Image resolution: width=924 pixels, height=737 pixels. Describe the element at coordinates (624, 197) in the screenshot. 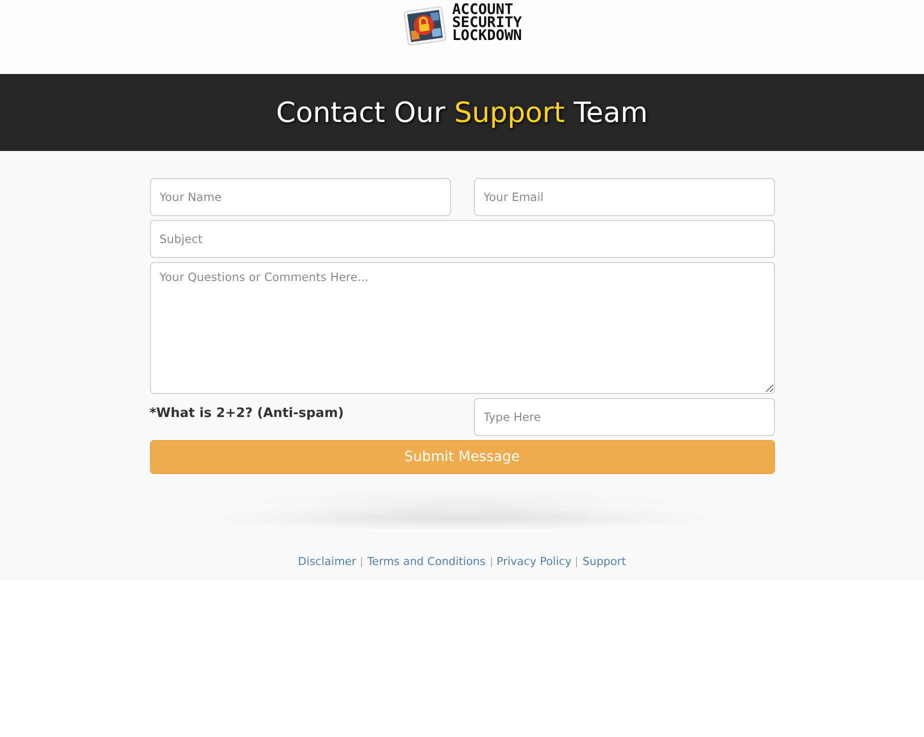

I see `email-field: Your Email` at that location.